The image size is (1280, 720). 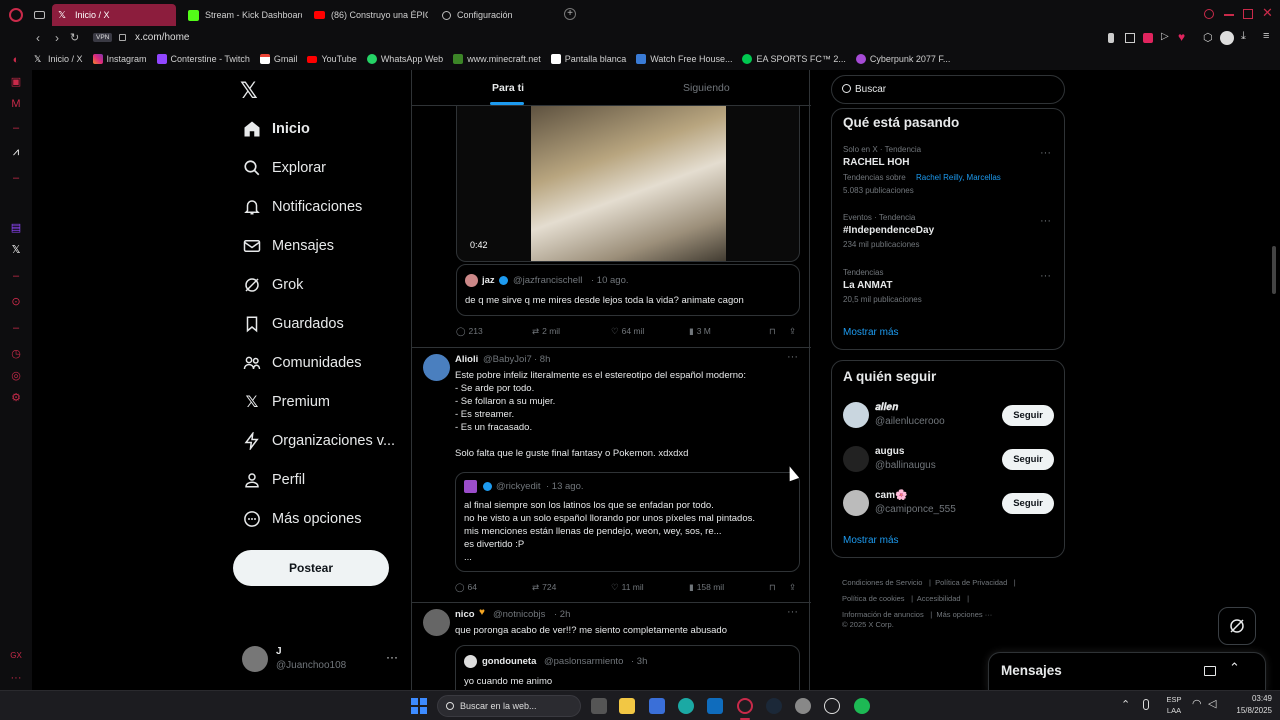 What do you see at coordinates (948, 416) in the screenshot?
I see `follow-suggestion: 𝒂𝒊𝒍𝒆𝒏 @ailenlucerooo Seguir` at bounding box center [948, 416].